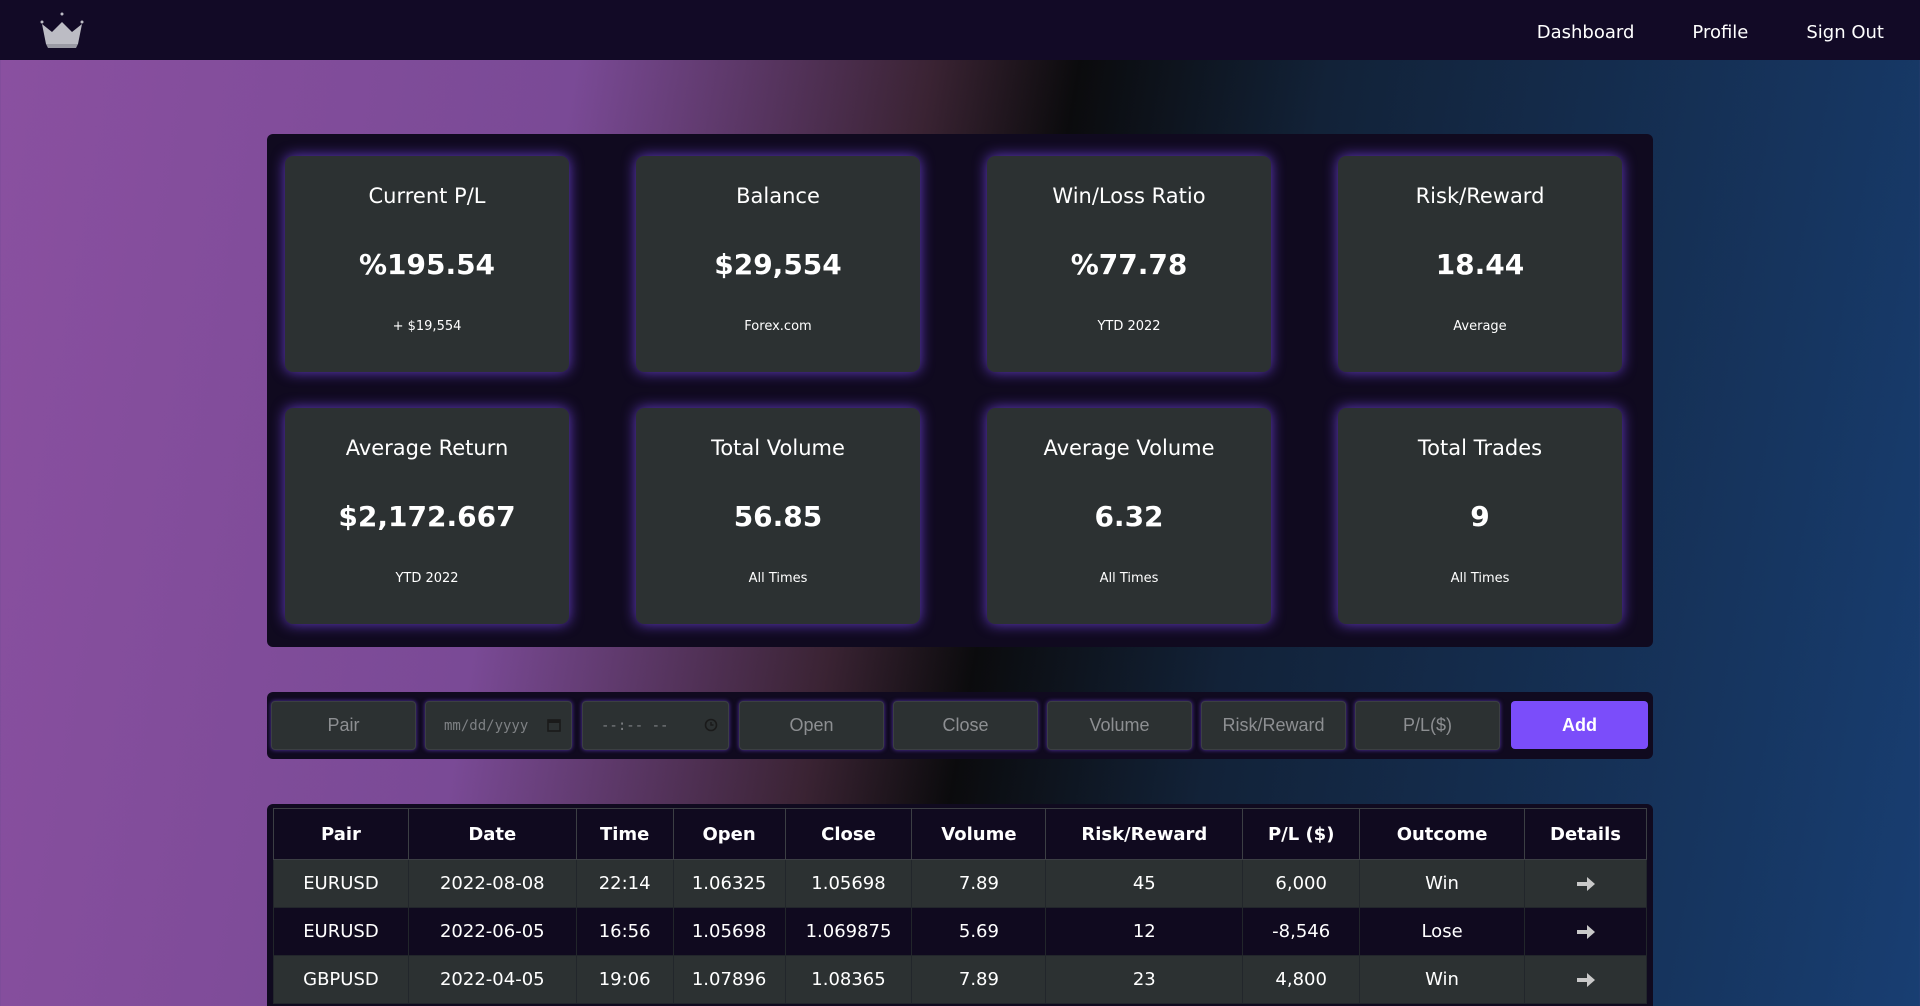  I want to click on open-field, so click(811, 725).